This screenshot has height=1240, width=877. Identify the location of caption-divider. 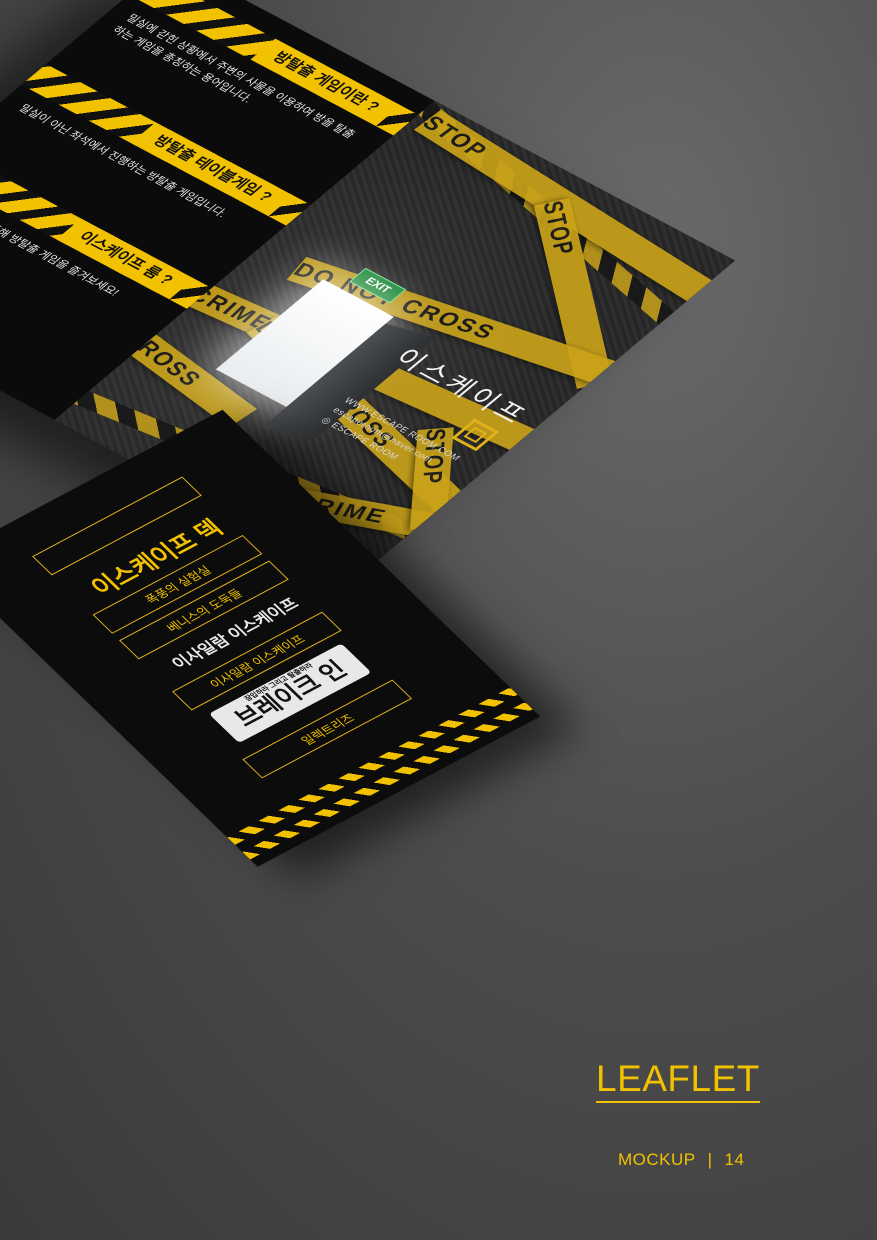
(678, 1102).